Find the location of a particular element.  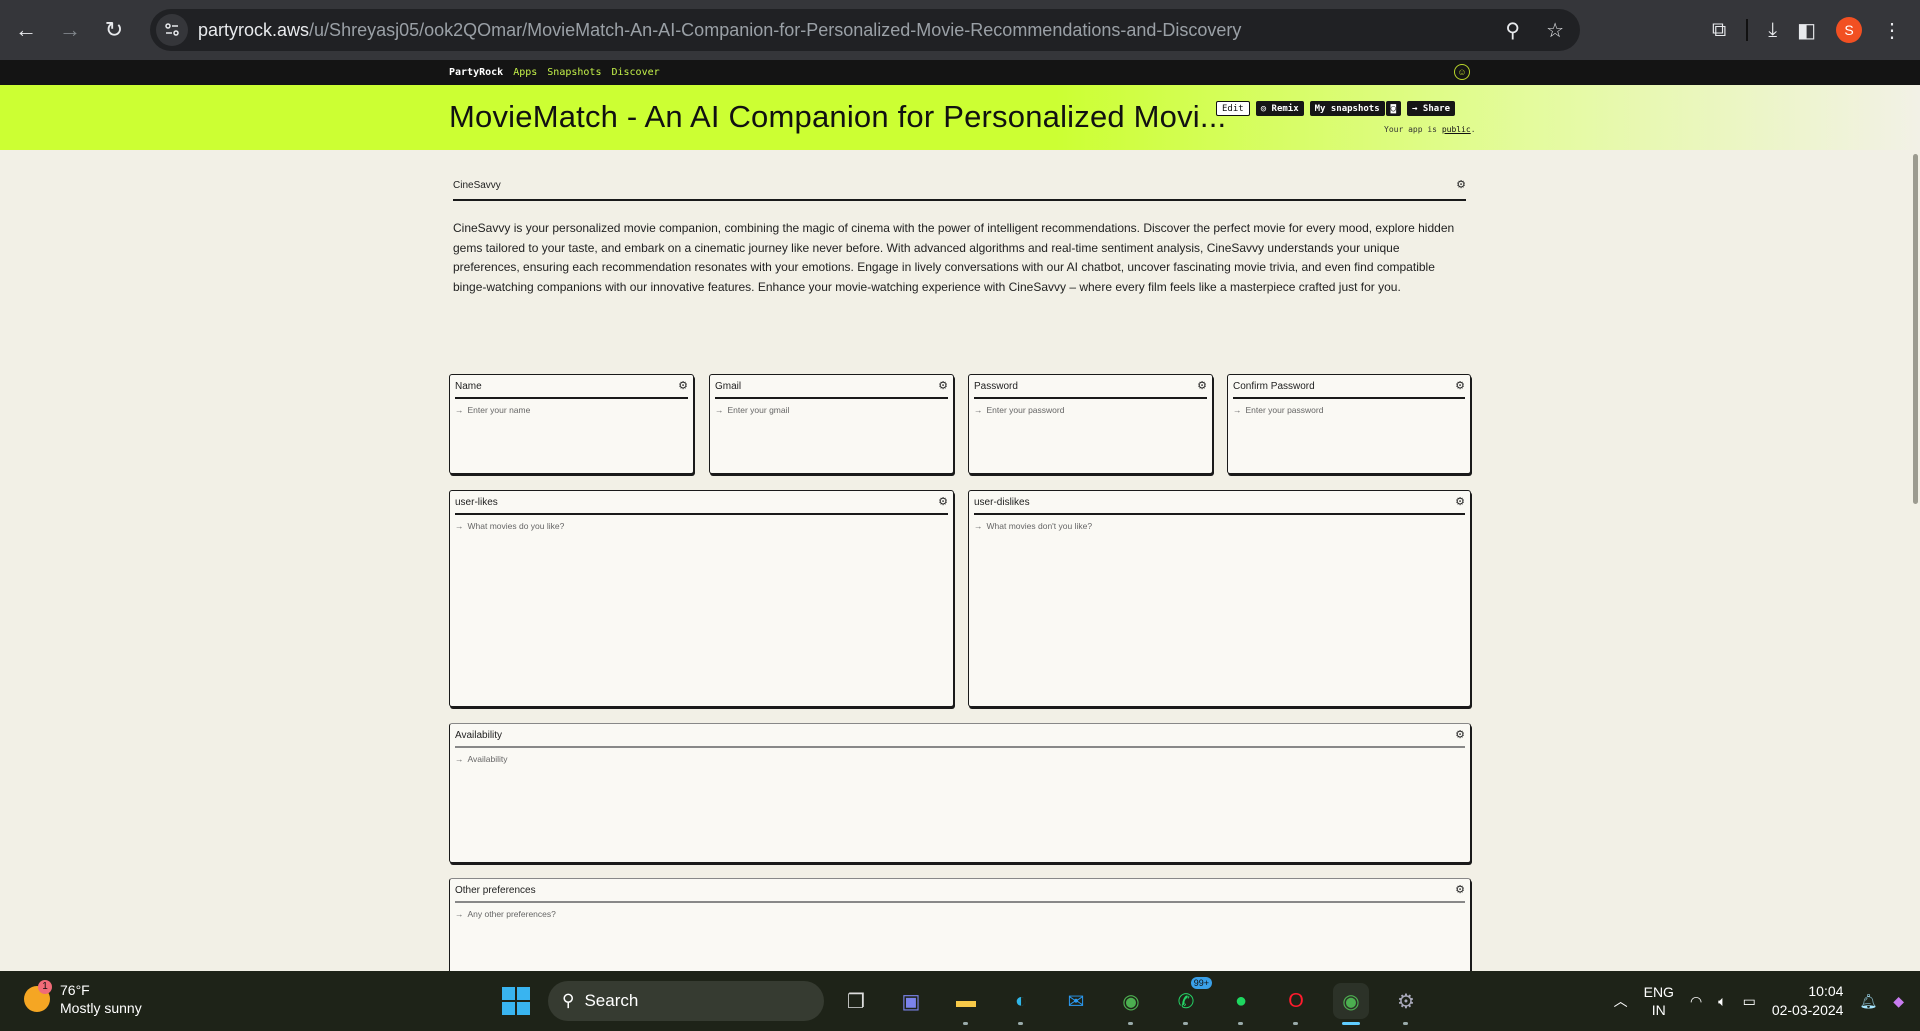

nav-link-discover: Discover is located at coordinates (635, 72).